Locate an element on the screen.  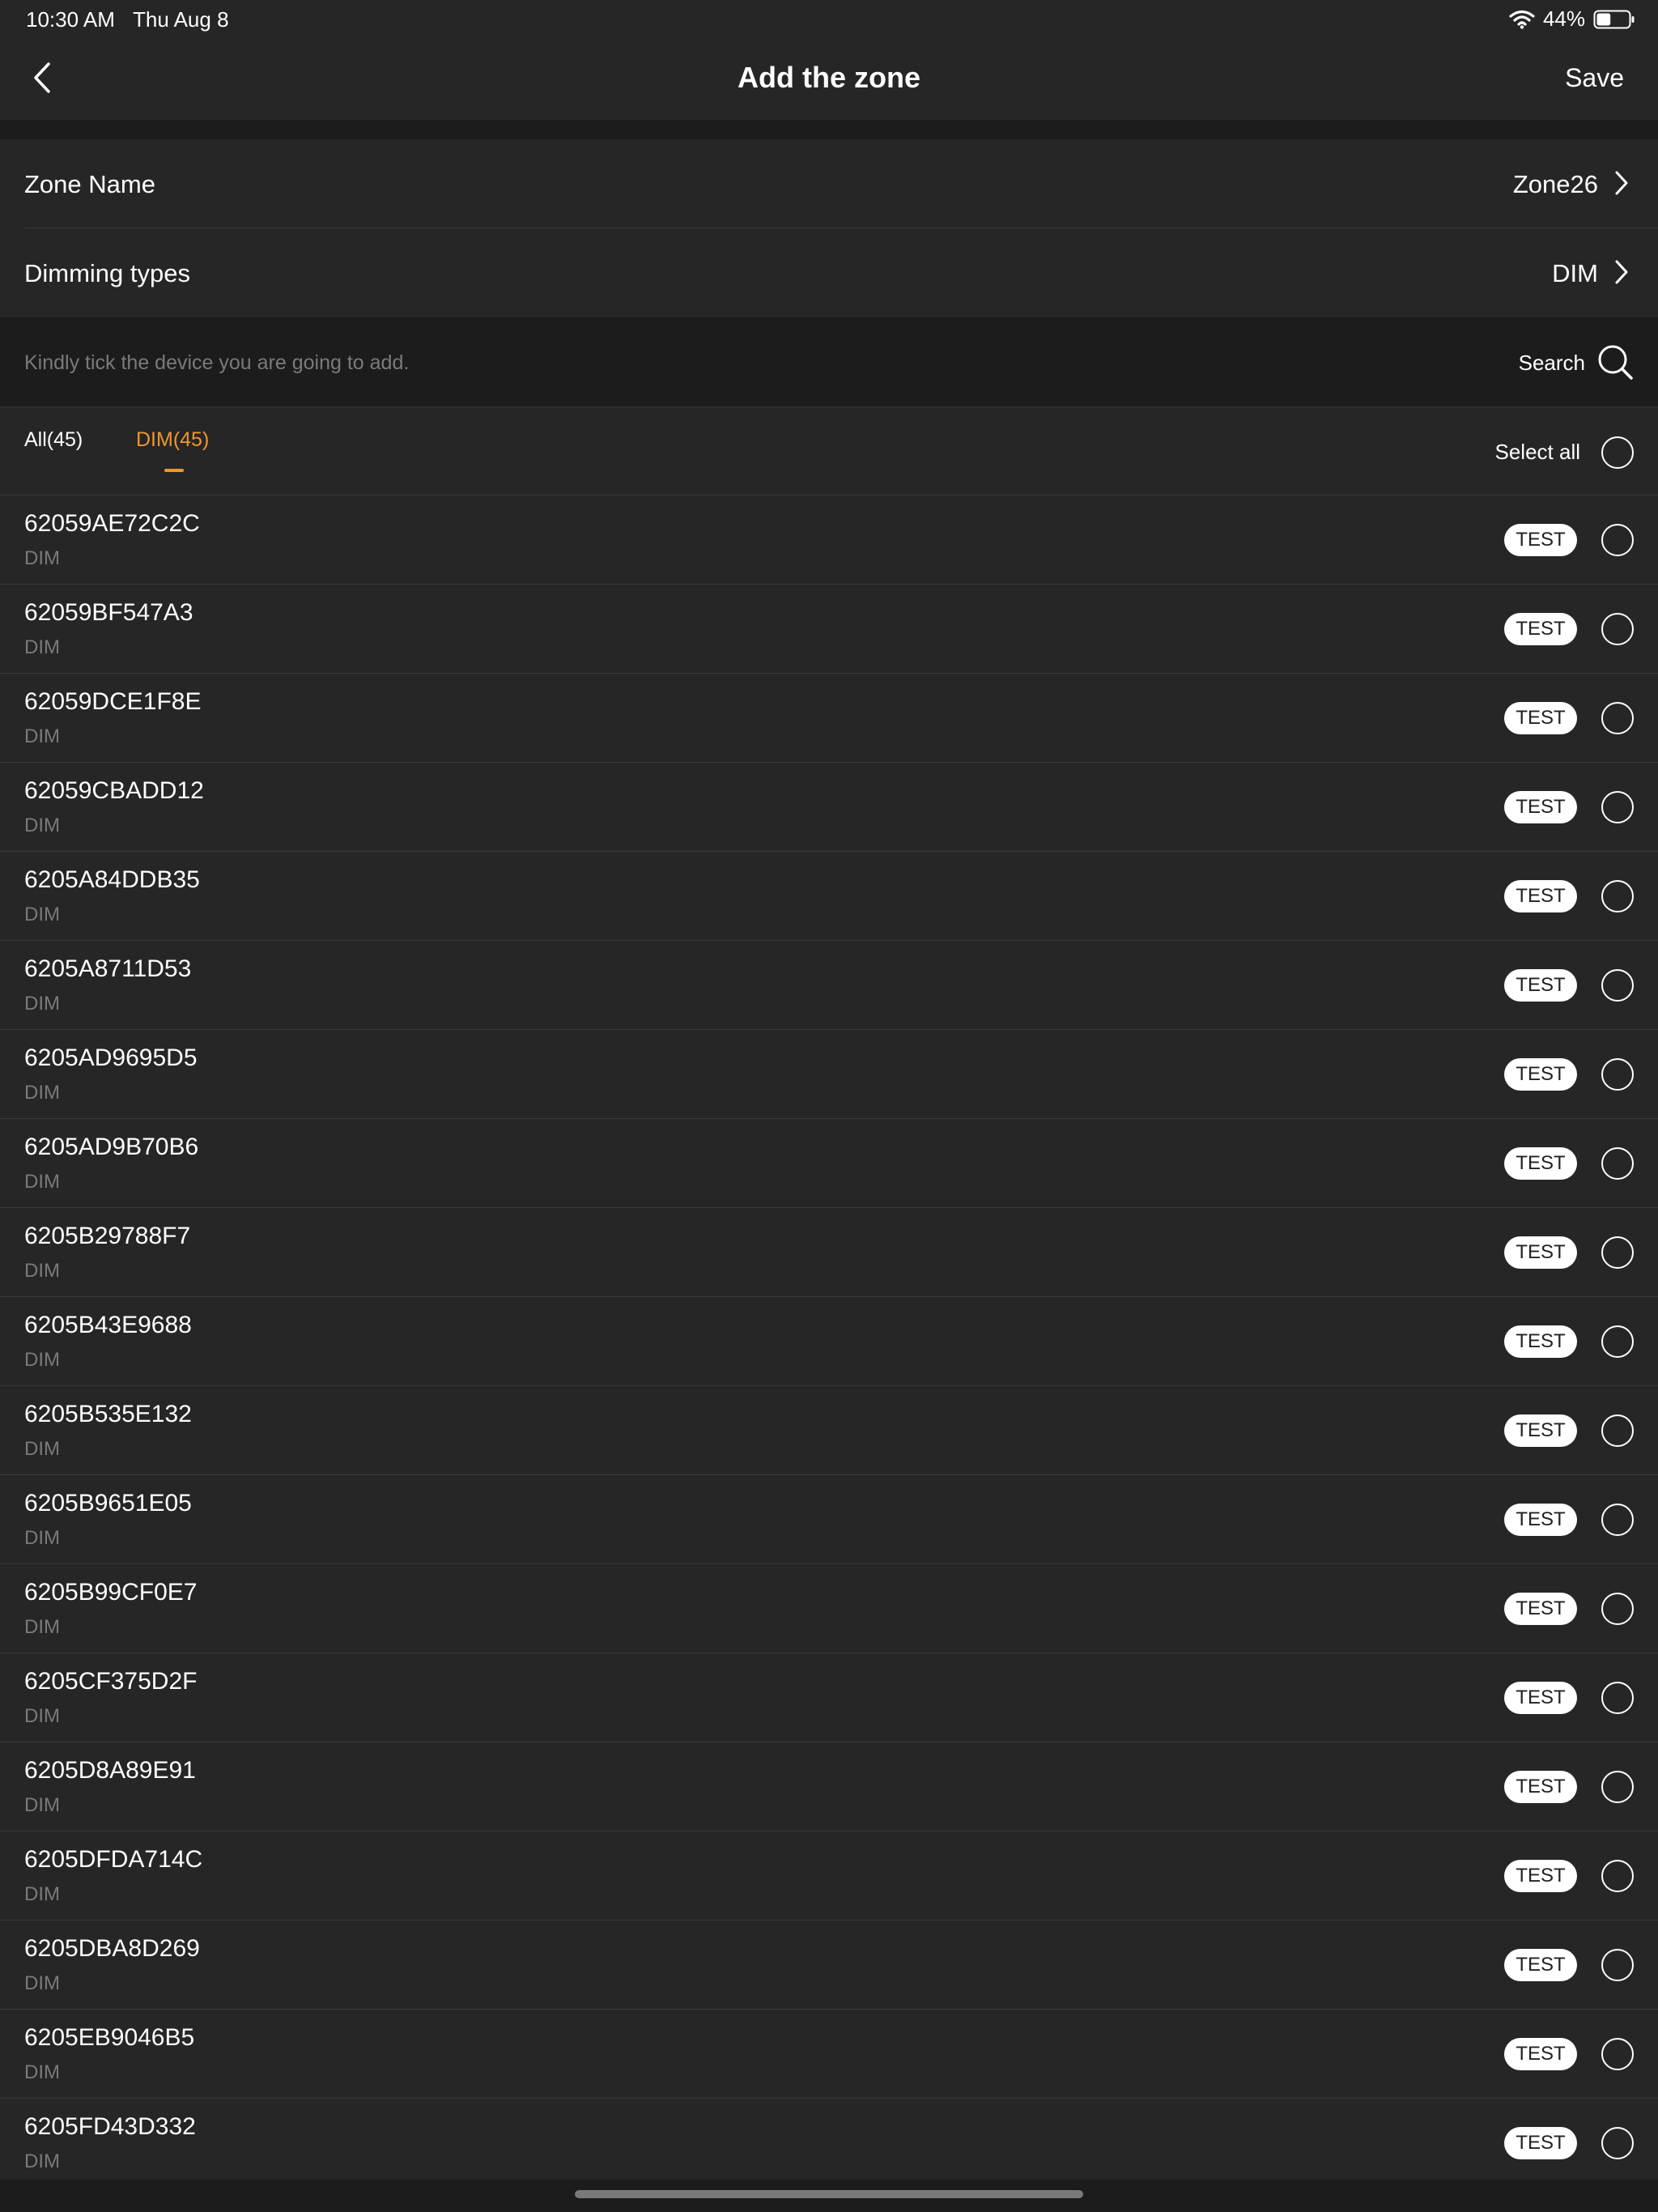
device-row: 6205B535E132 DIM TEST is located at coordinates (829, 1431).